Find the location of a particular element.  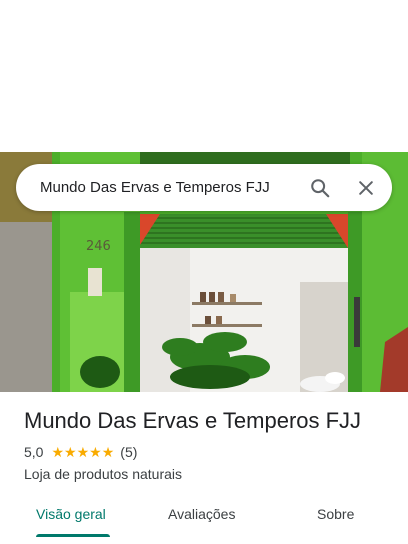

tab-reviews: Avaliações is located at coordinates (201, 514).